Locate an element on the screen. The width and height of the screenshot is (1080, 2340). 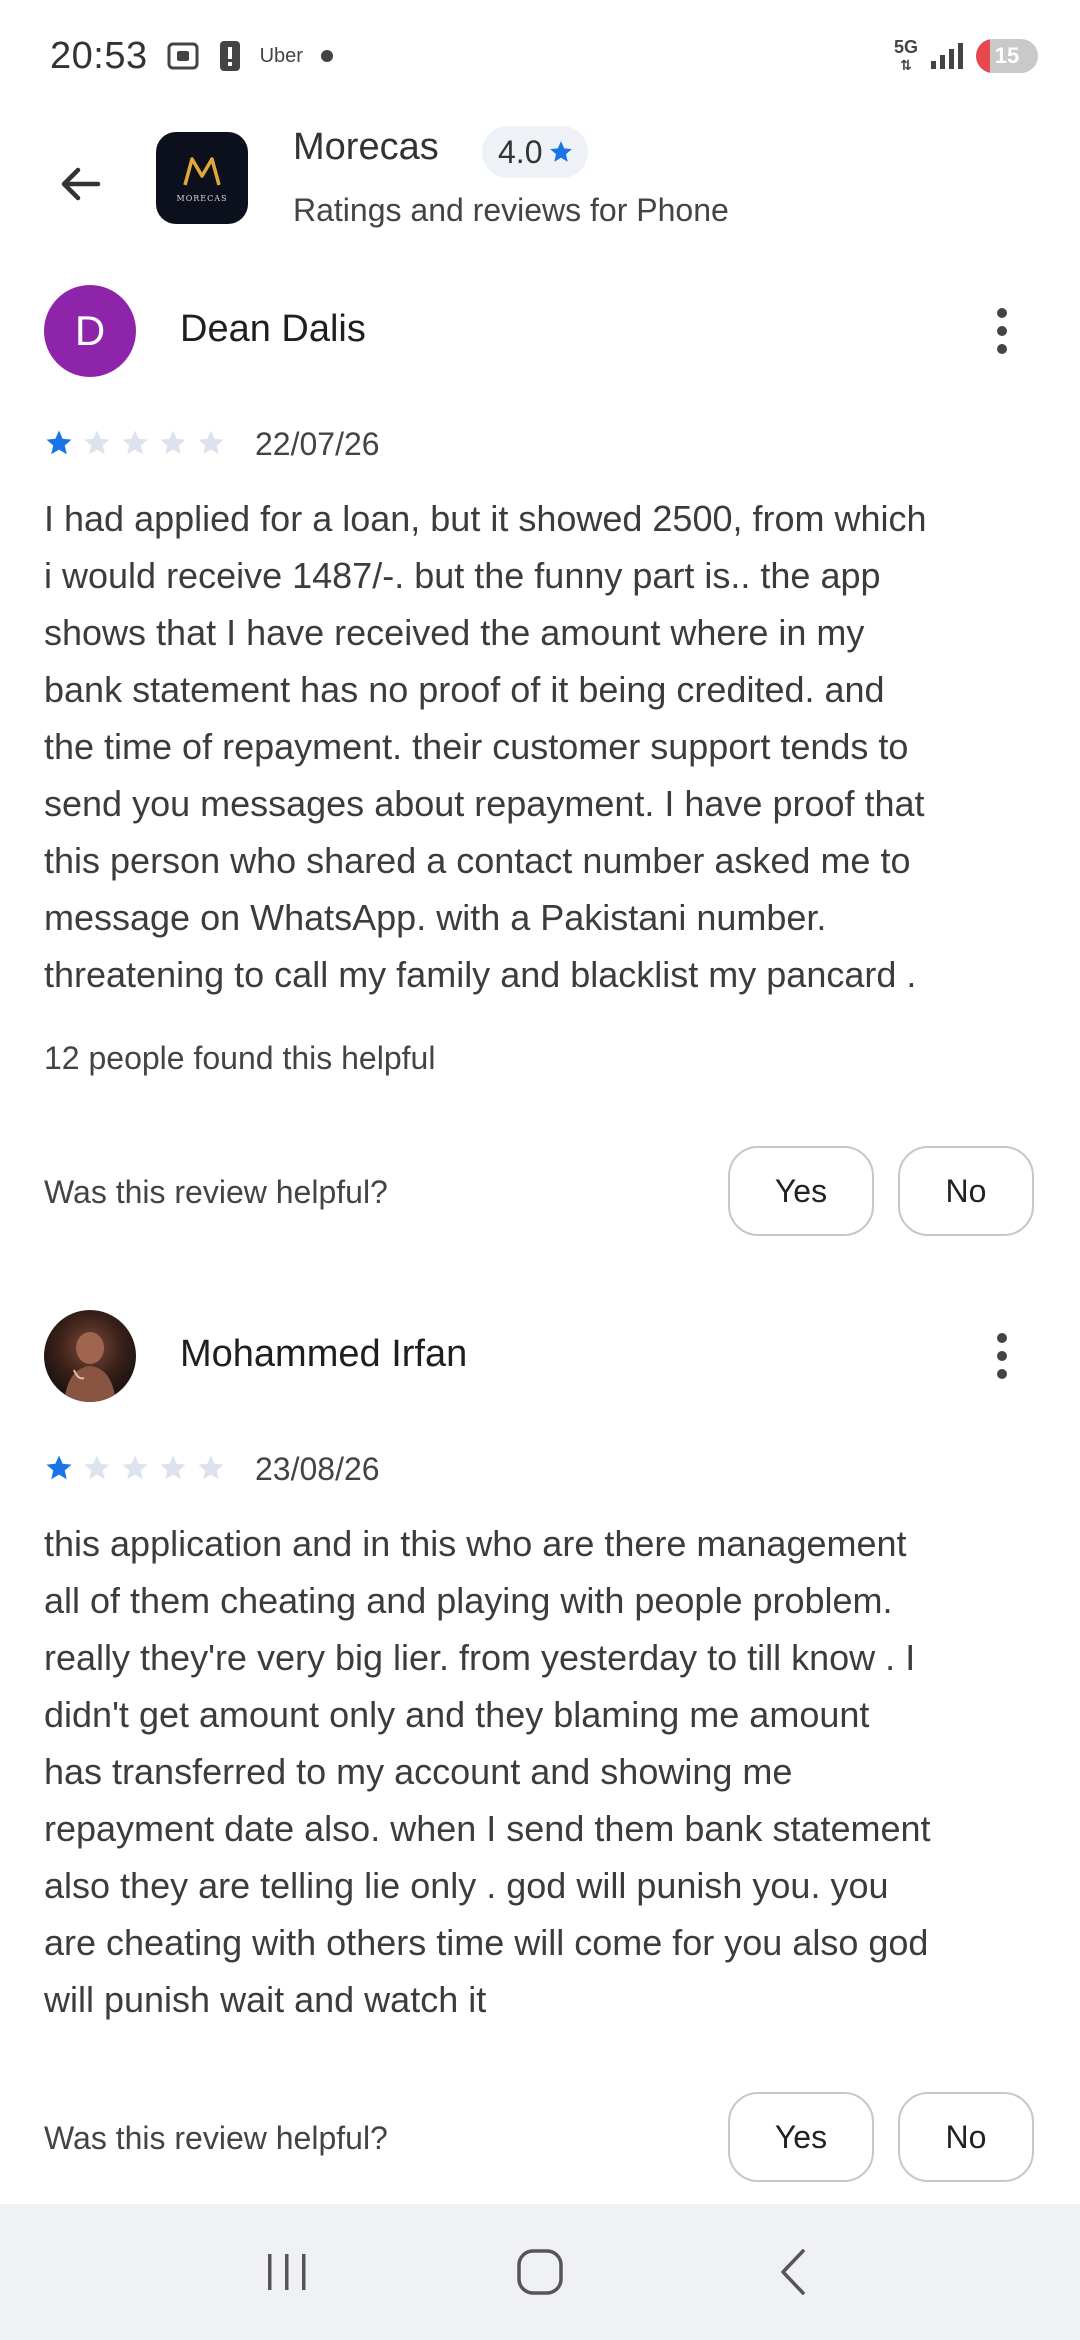
home-icon is located at coordinates (540, 2272).